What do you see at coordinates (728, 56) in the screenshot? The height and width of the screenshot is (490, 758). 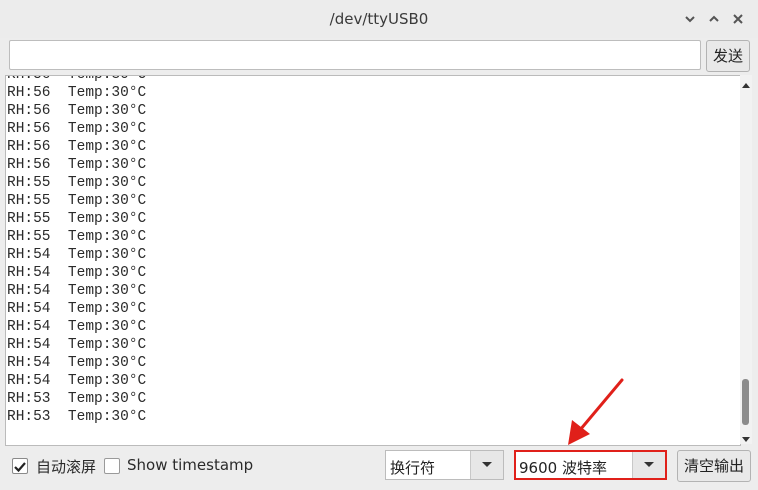 I see `send-button: 发送` at bounding box center [728, 56].